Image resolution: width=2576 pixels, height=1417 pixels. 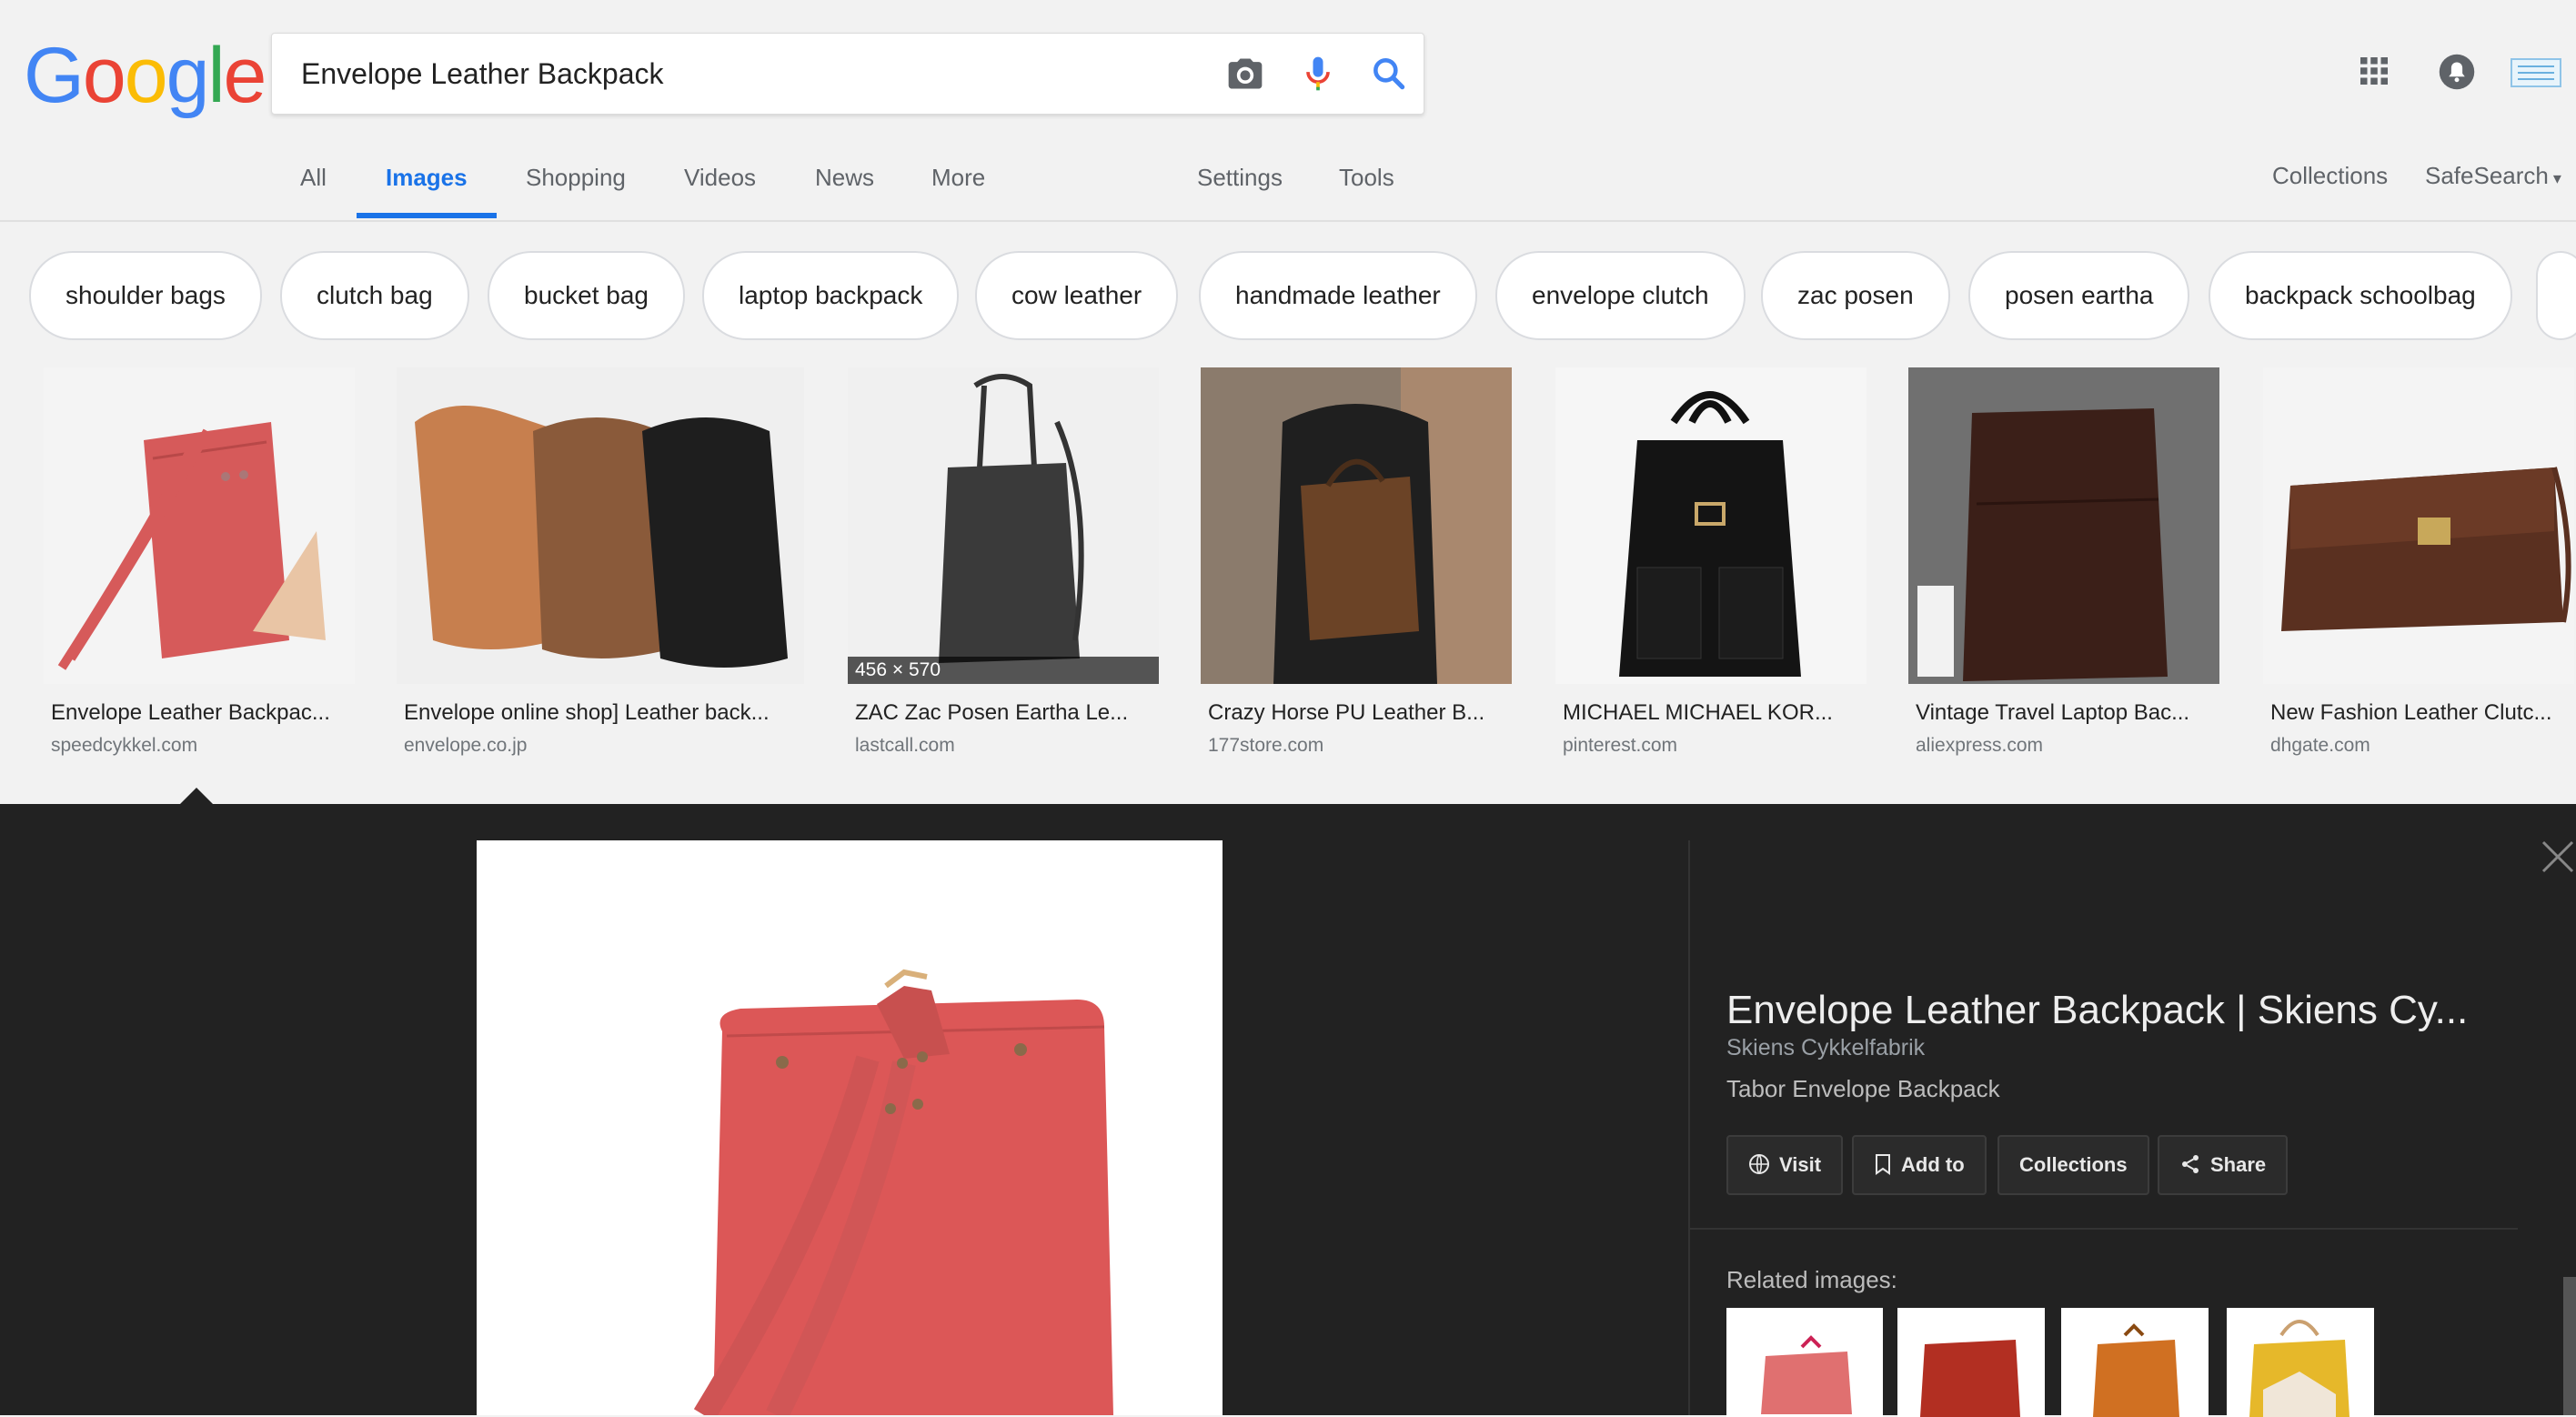 I want to click on preview-scrollbar, so click(x=2569, y=1346).